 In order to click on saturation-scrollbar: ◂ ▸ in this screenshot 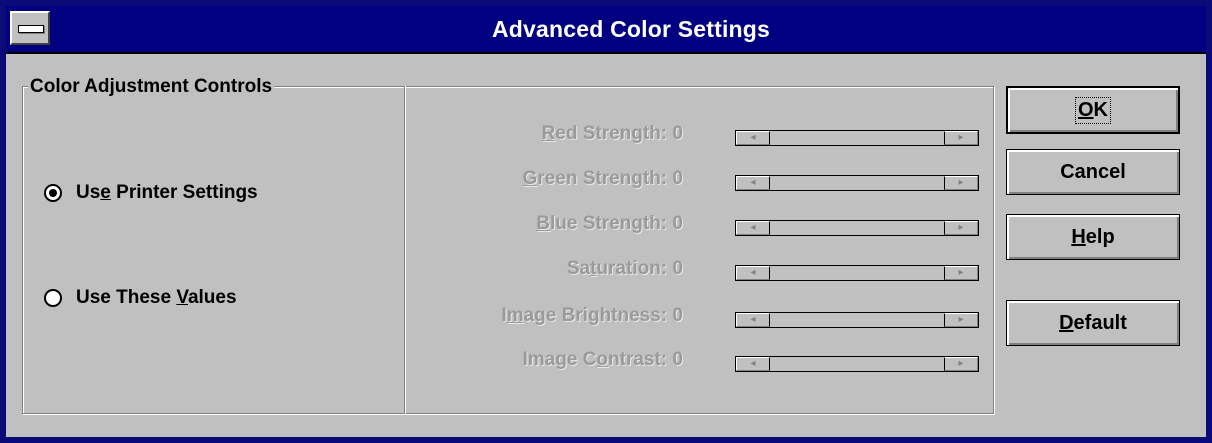, I will do `click(857, 273)`.